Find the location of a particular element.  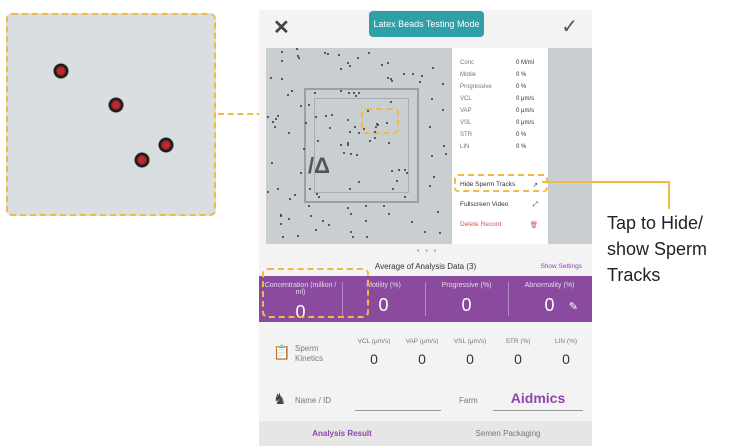

bottom-tabs: Analysis Result Semen Packaging is located at coordinates (425, 433).